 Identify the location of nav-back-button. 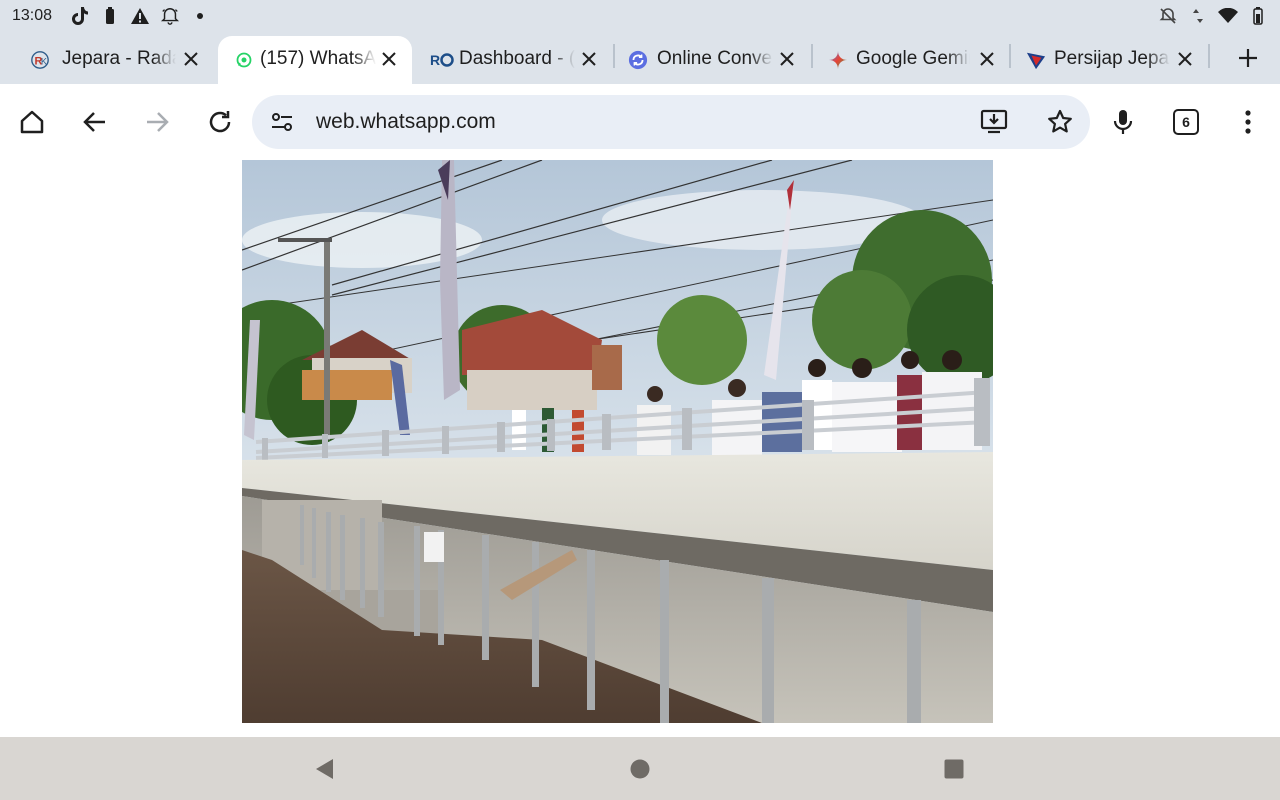
(324, 769).